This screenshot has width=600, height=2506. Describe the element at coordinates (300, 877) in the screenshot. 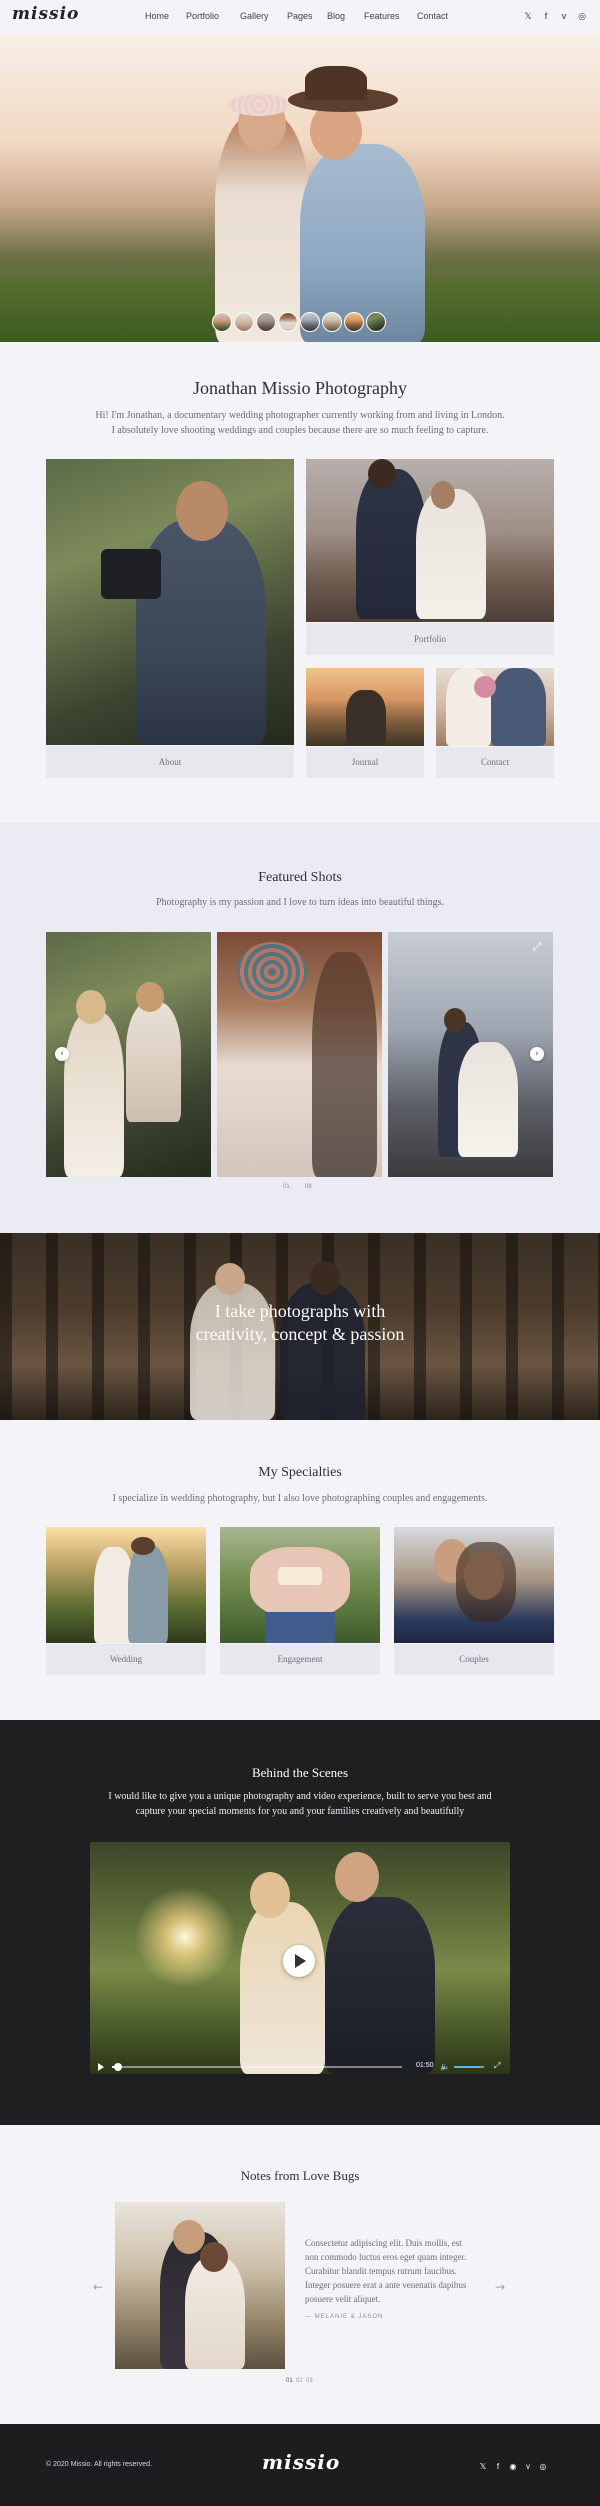

I see `featured-title: Featured Shots` at that location.